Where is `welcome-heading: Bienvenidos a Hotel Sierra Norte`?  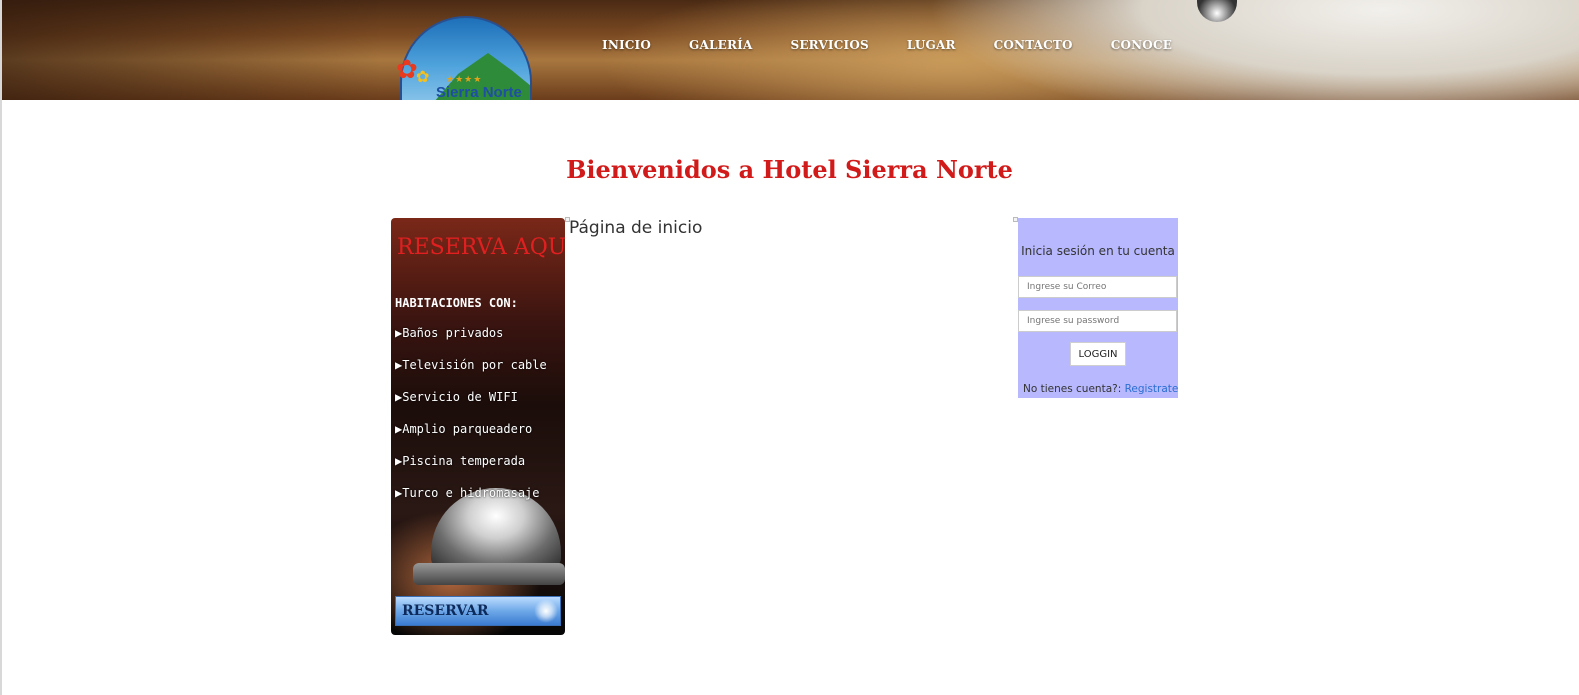
welcome-heading: Bienvenidos a Hotel Sierra Norte is located at coordinates (789, 169).